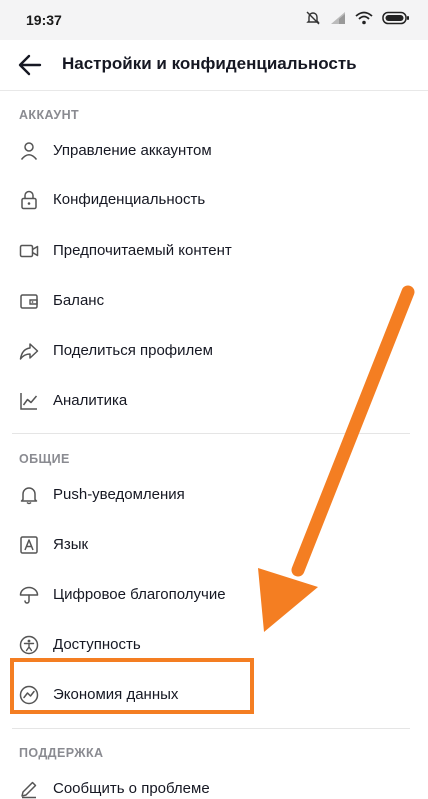 The image size is (428, 799). Describe the element at coordinates (133, 350) in the screenshot. I see `menu-item-label: Поделиться профилем` at that location.